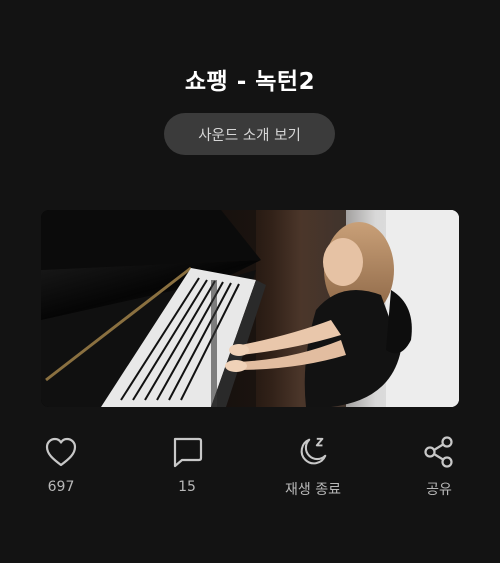  What do you see at coordinates (313, 490) in the screenshot?
I see `sleep-timer-label: 재생 종료` at bounding box center [313, 490].